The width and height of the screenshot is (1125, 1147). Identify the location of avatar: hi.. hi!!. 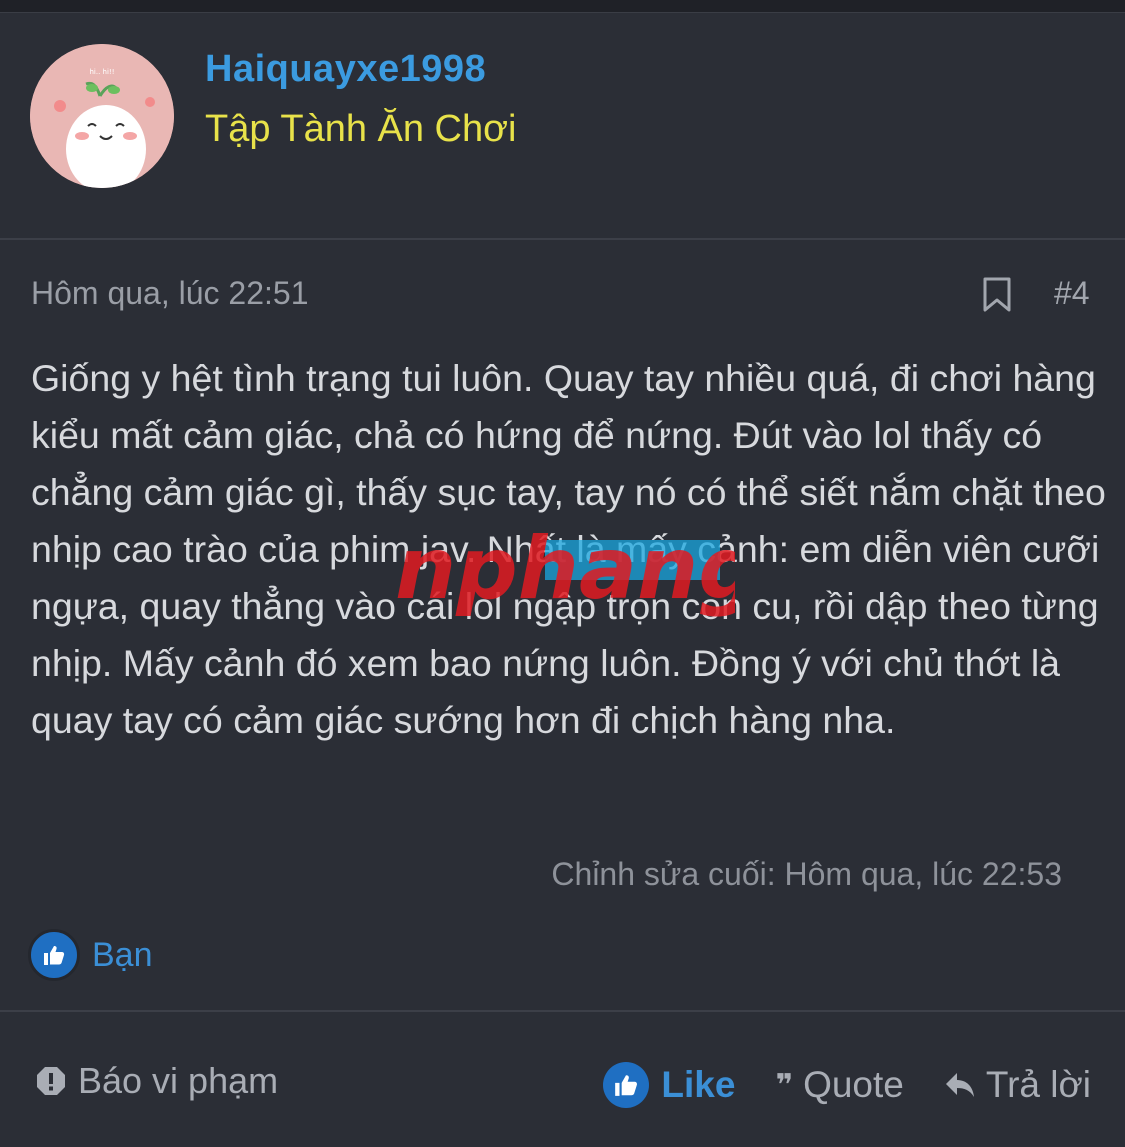
(102, 116).